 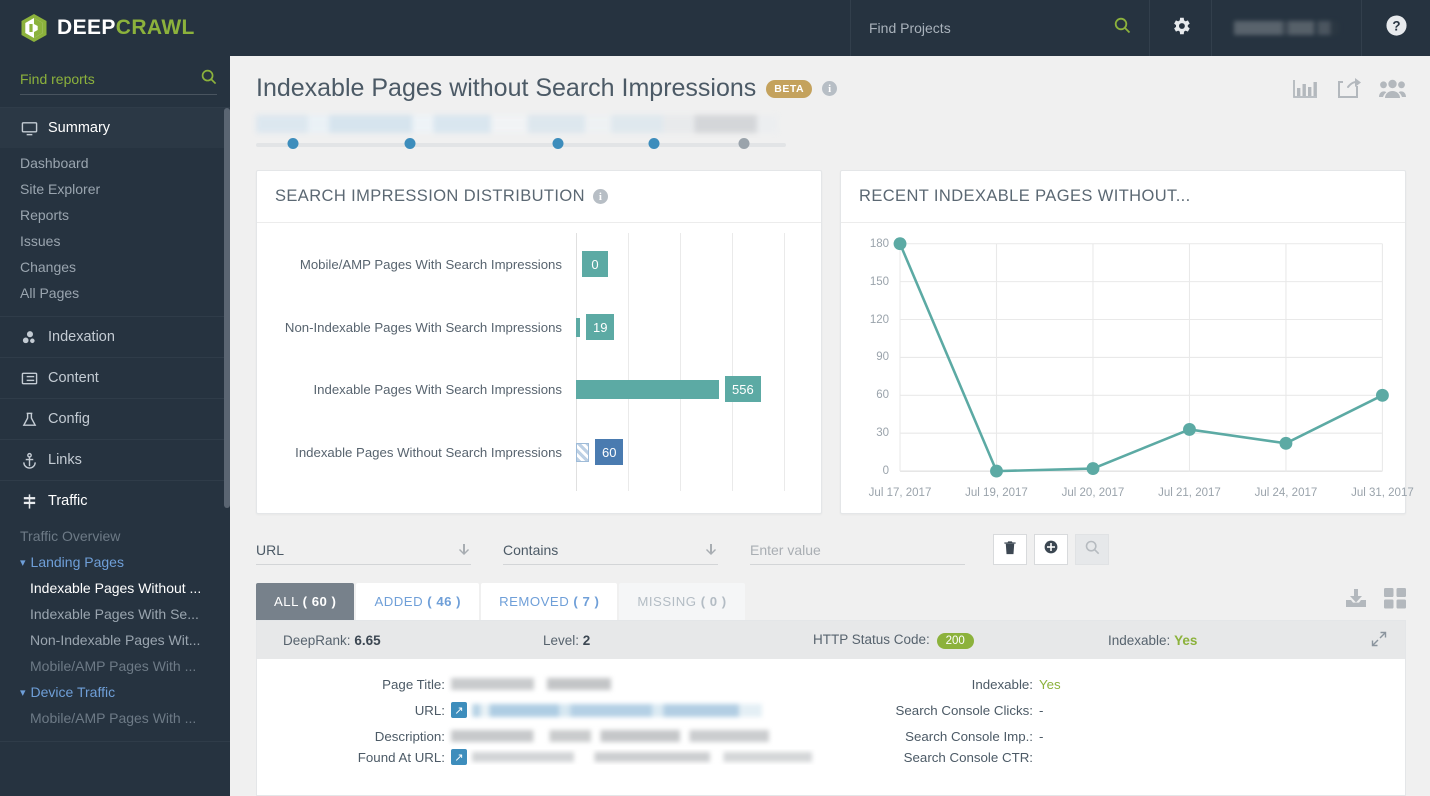 I want to click on url-redacted, so click(x=617, y=710).